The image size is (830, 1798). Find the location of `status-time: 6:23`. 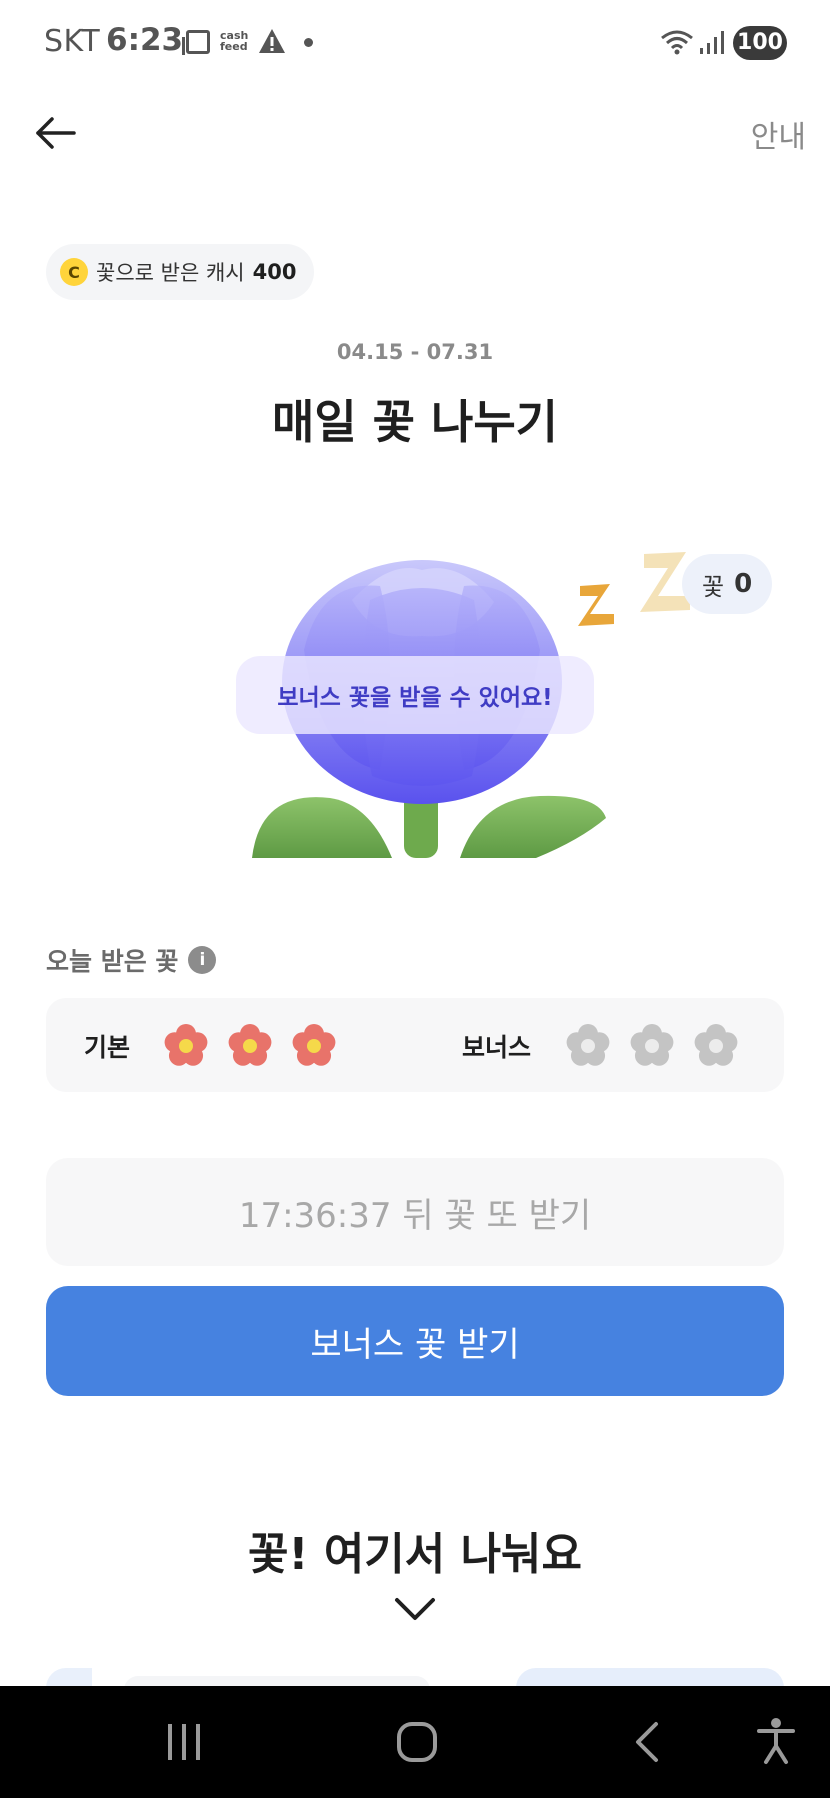

status-time: 6:23 is located at coordinates (145, 40).